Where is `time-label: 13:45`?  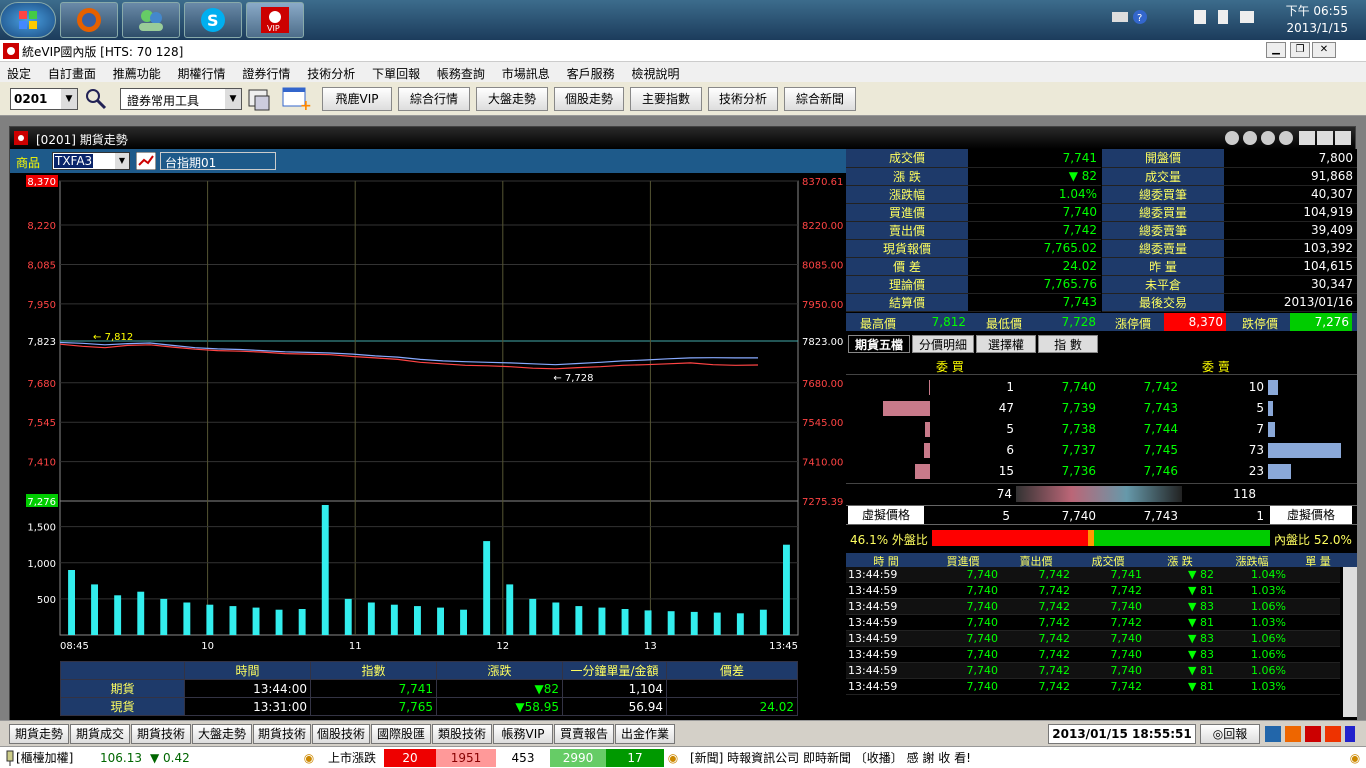 time-label: 13:45 is located at coordinates (783, 646).